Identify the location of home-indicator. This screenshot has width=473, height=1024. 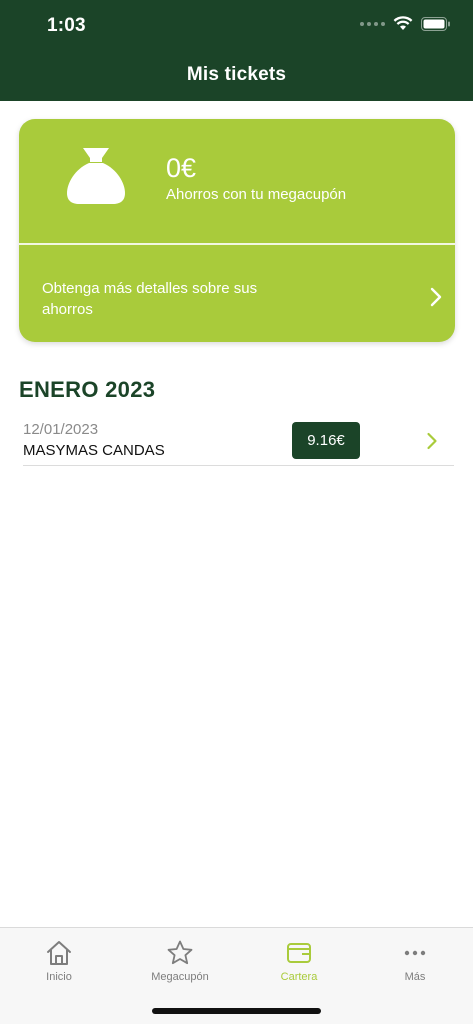
(236, 1011).